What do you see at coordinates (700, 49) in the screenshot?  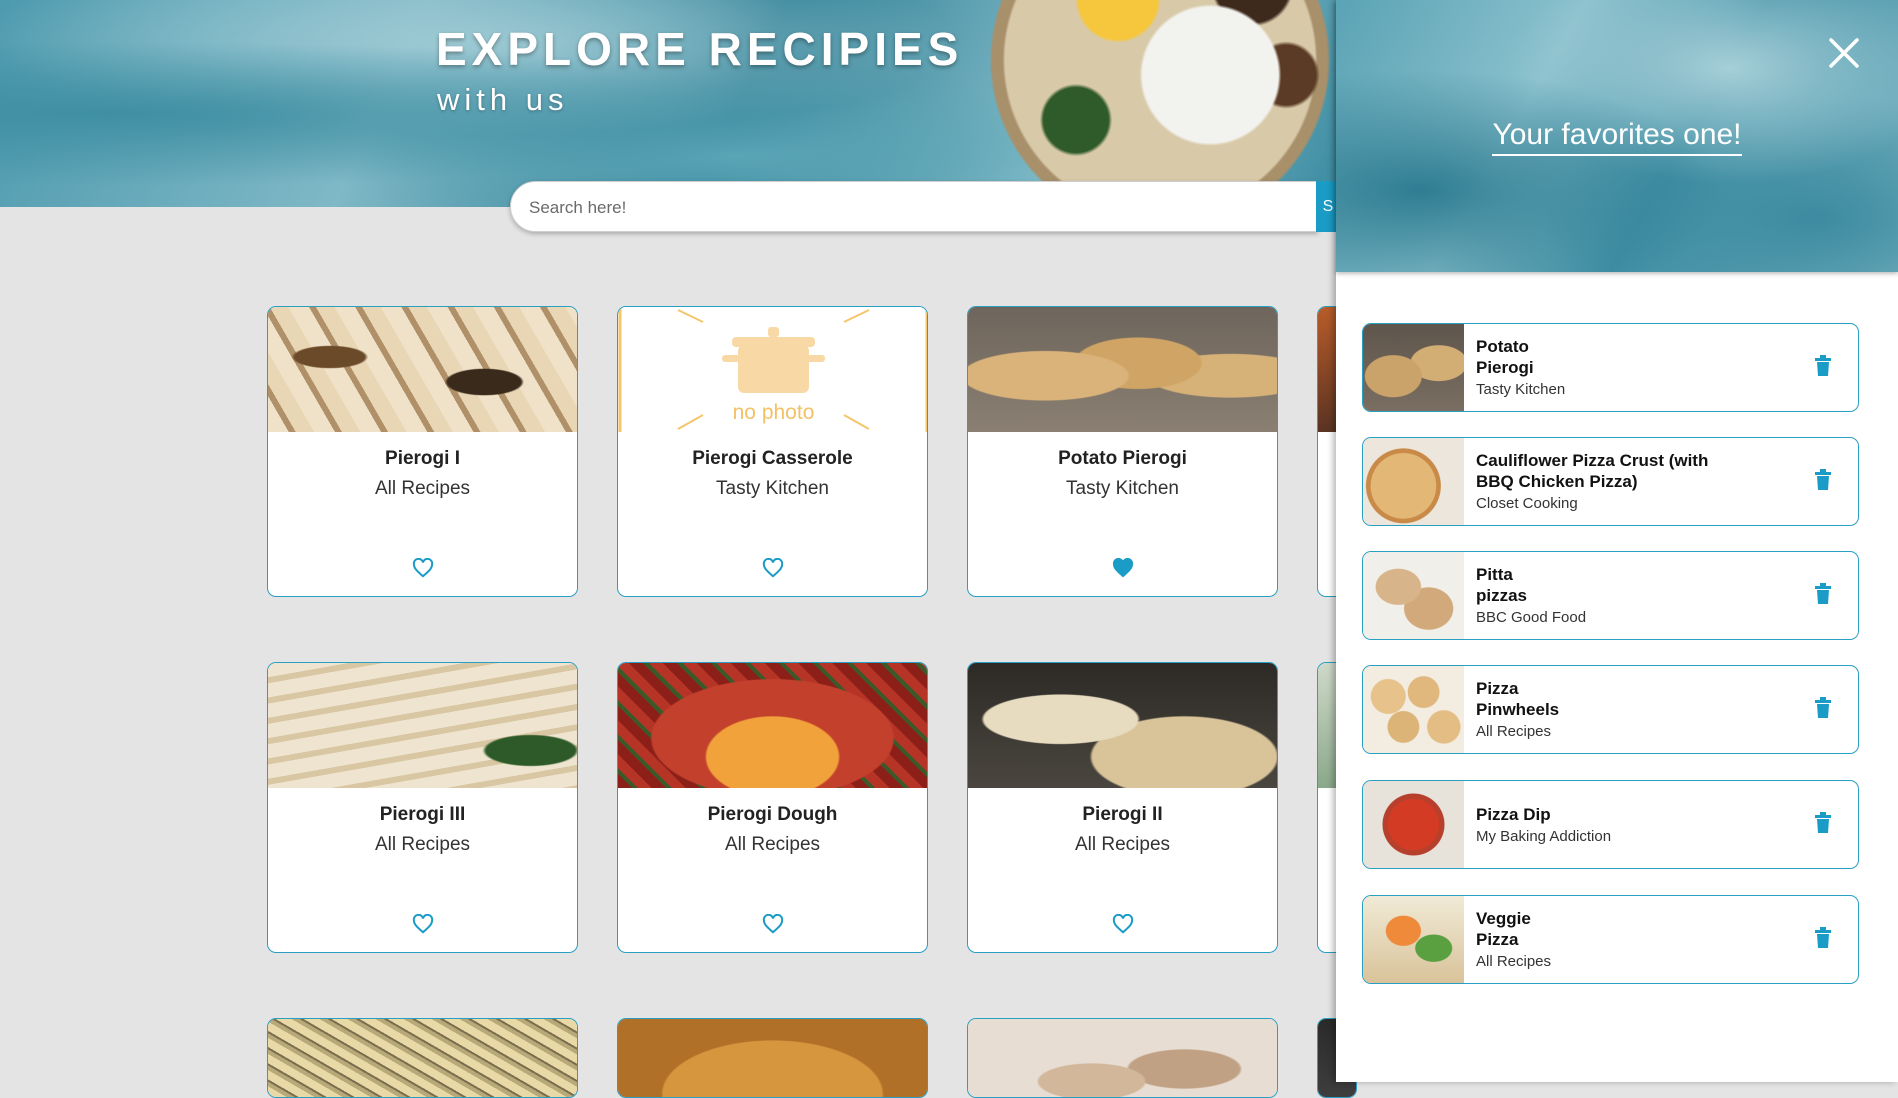 I see `hero-title: EXPLORE RECIPIES` at bounding box center [700, 49].